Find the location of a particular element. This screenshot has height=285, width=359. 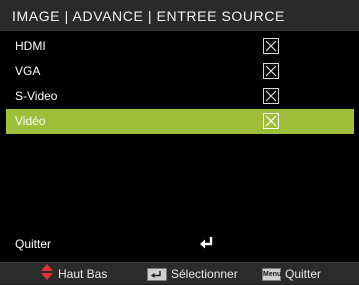

exit-item: Quitter is located at coordinates (179, 244).